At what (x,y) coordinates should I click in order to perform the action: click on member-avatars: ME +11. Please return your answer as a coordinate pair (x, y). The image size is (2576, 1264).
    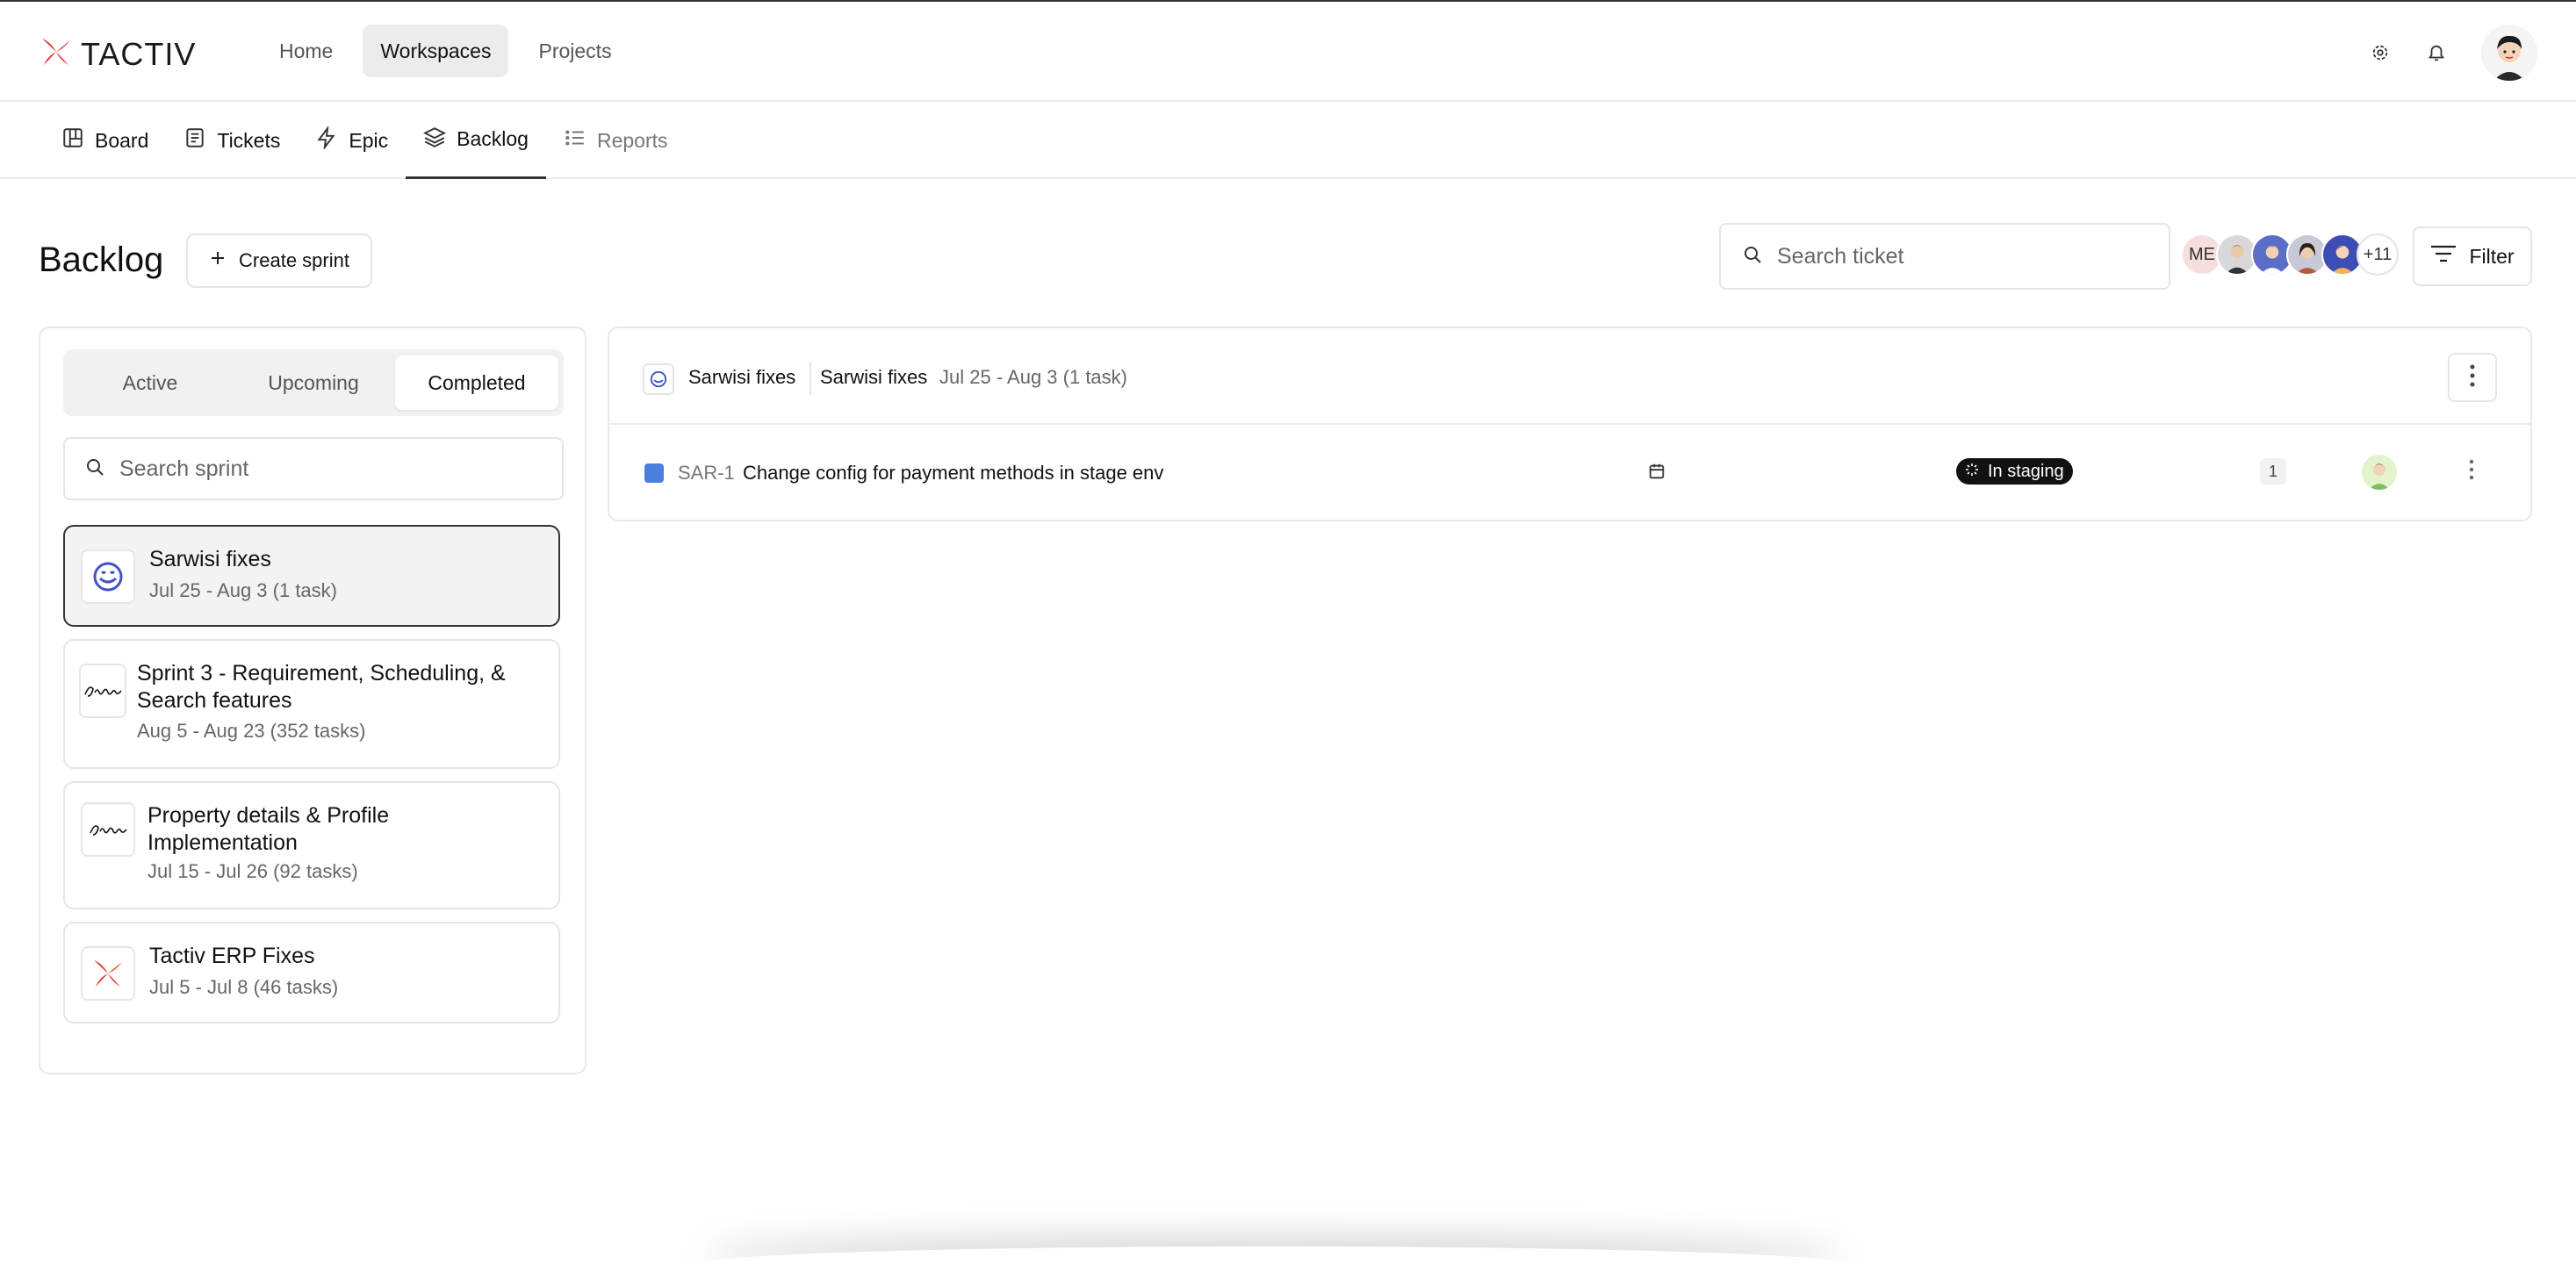
    Looking at the image, I should click on (2290, 254).